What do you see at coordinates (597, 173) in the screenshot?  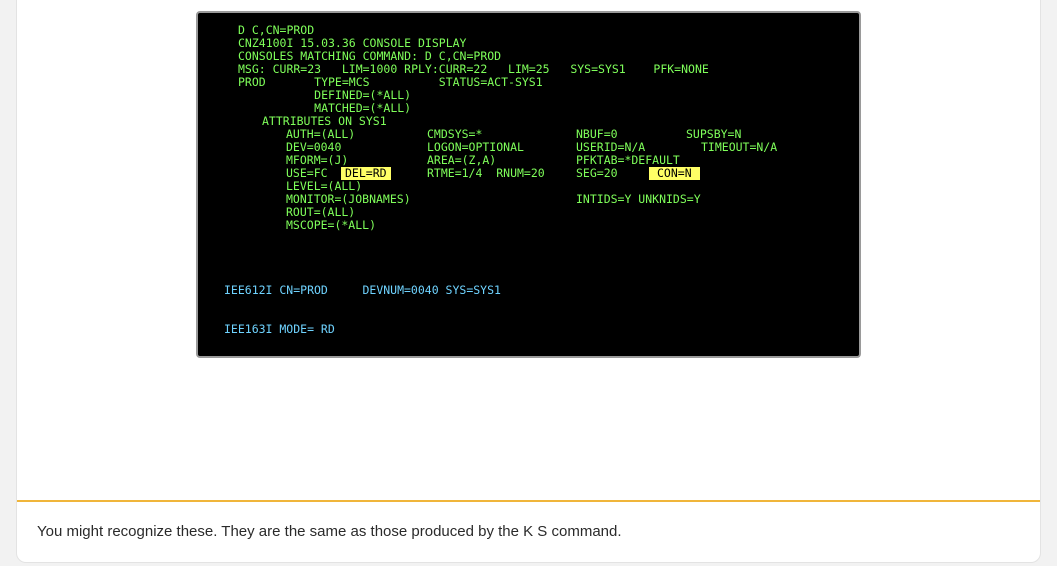 I see `attr-seg: SEG=20` at bounding box center [597, 173].